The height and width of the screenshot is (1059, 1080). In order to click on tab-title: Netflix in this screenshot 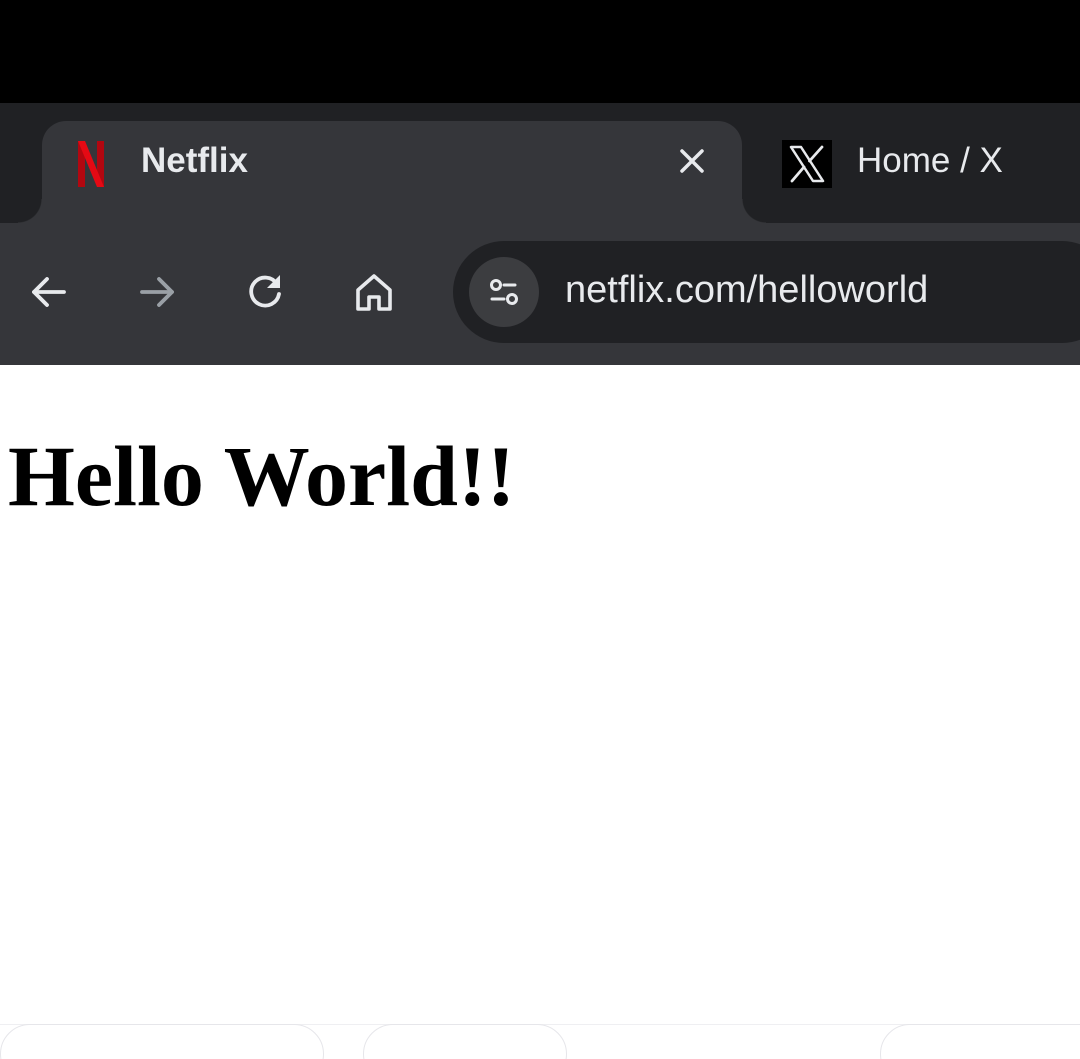, I will do `click(194, 160)`.